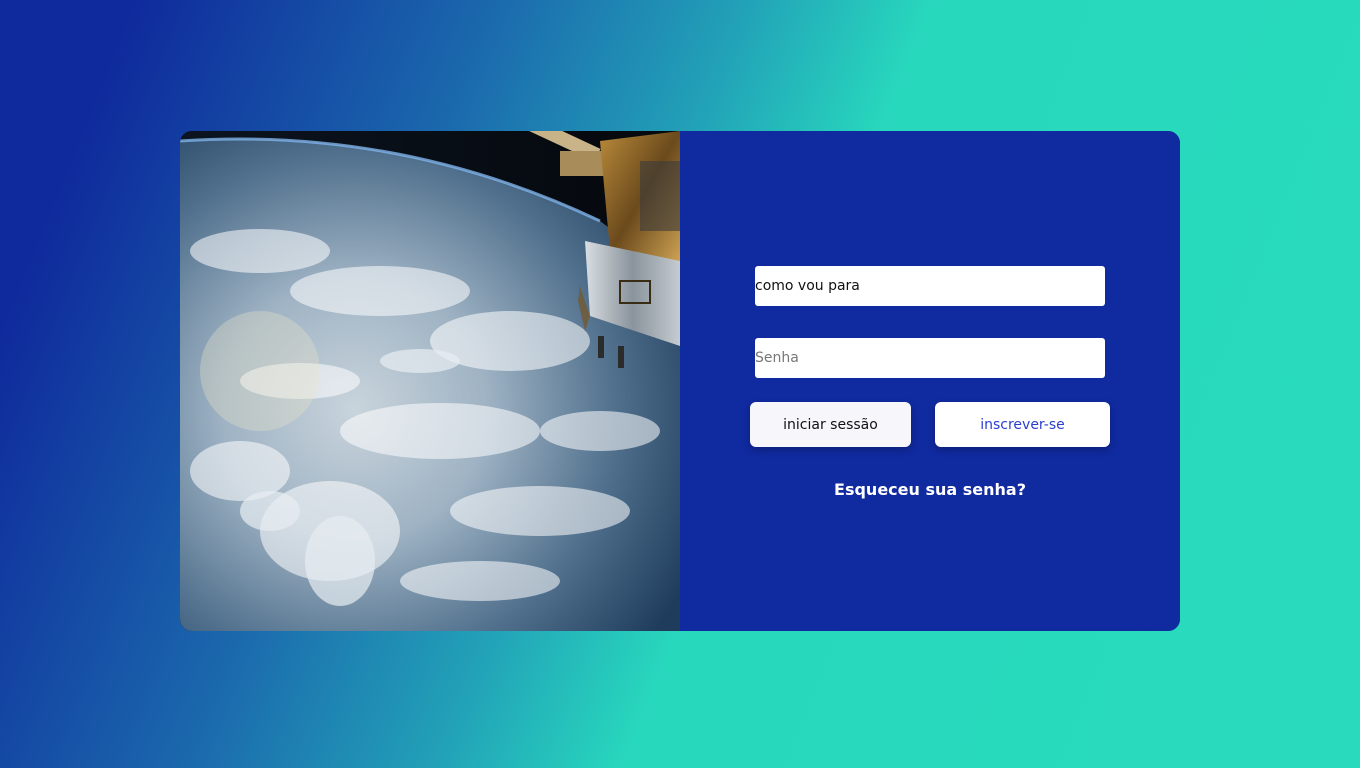  I want to click on password-input, so click(930, 358).